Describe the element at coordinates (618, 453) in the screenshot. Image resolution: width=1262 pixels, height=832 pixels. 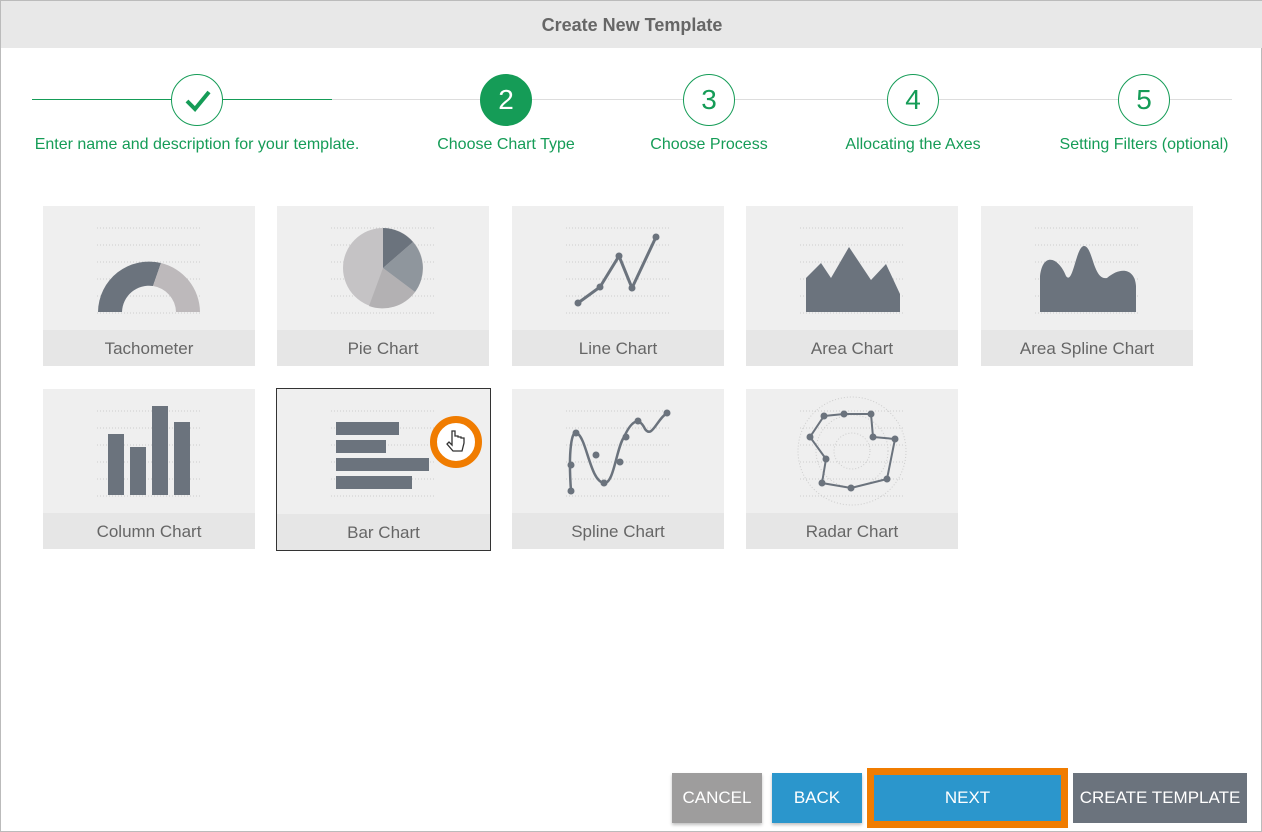
I see `spline-chart-icon` at that location.